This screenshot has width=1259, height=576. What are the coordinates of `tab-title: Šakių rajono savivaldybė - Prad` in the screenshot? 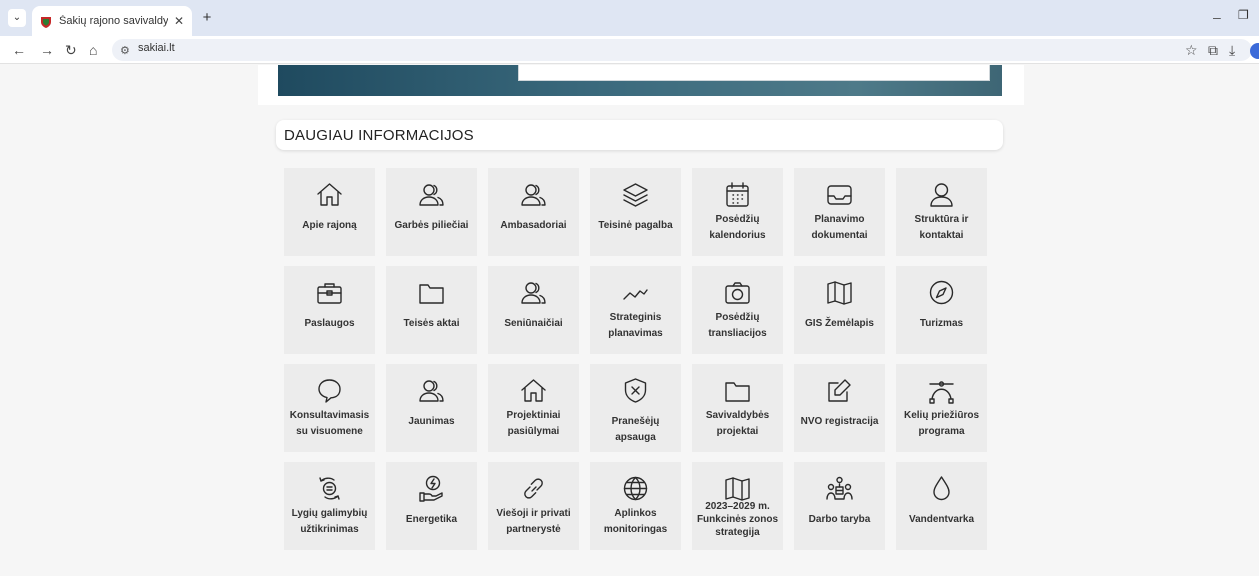 It's located at (113, 21).